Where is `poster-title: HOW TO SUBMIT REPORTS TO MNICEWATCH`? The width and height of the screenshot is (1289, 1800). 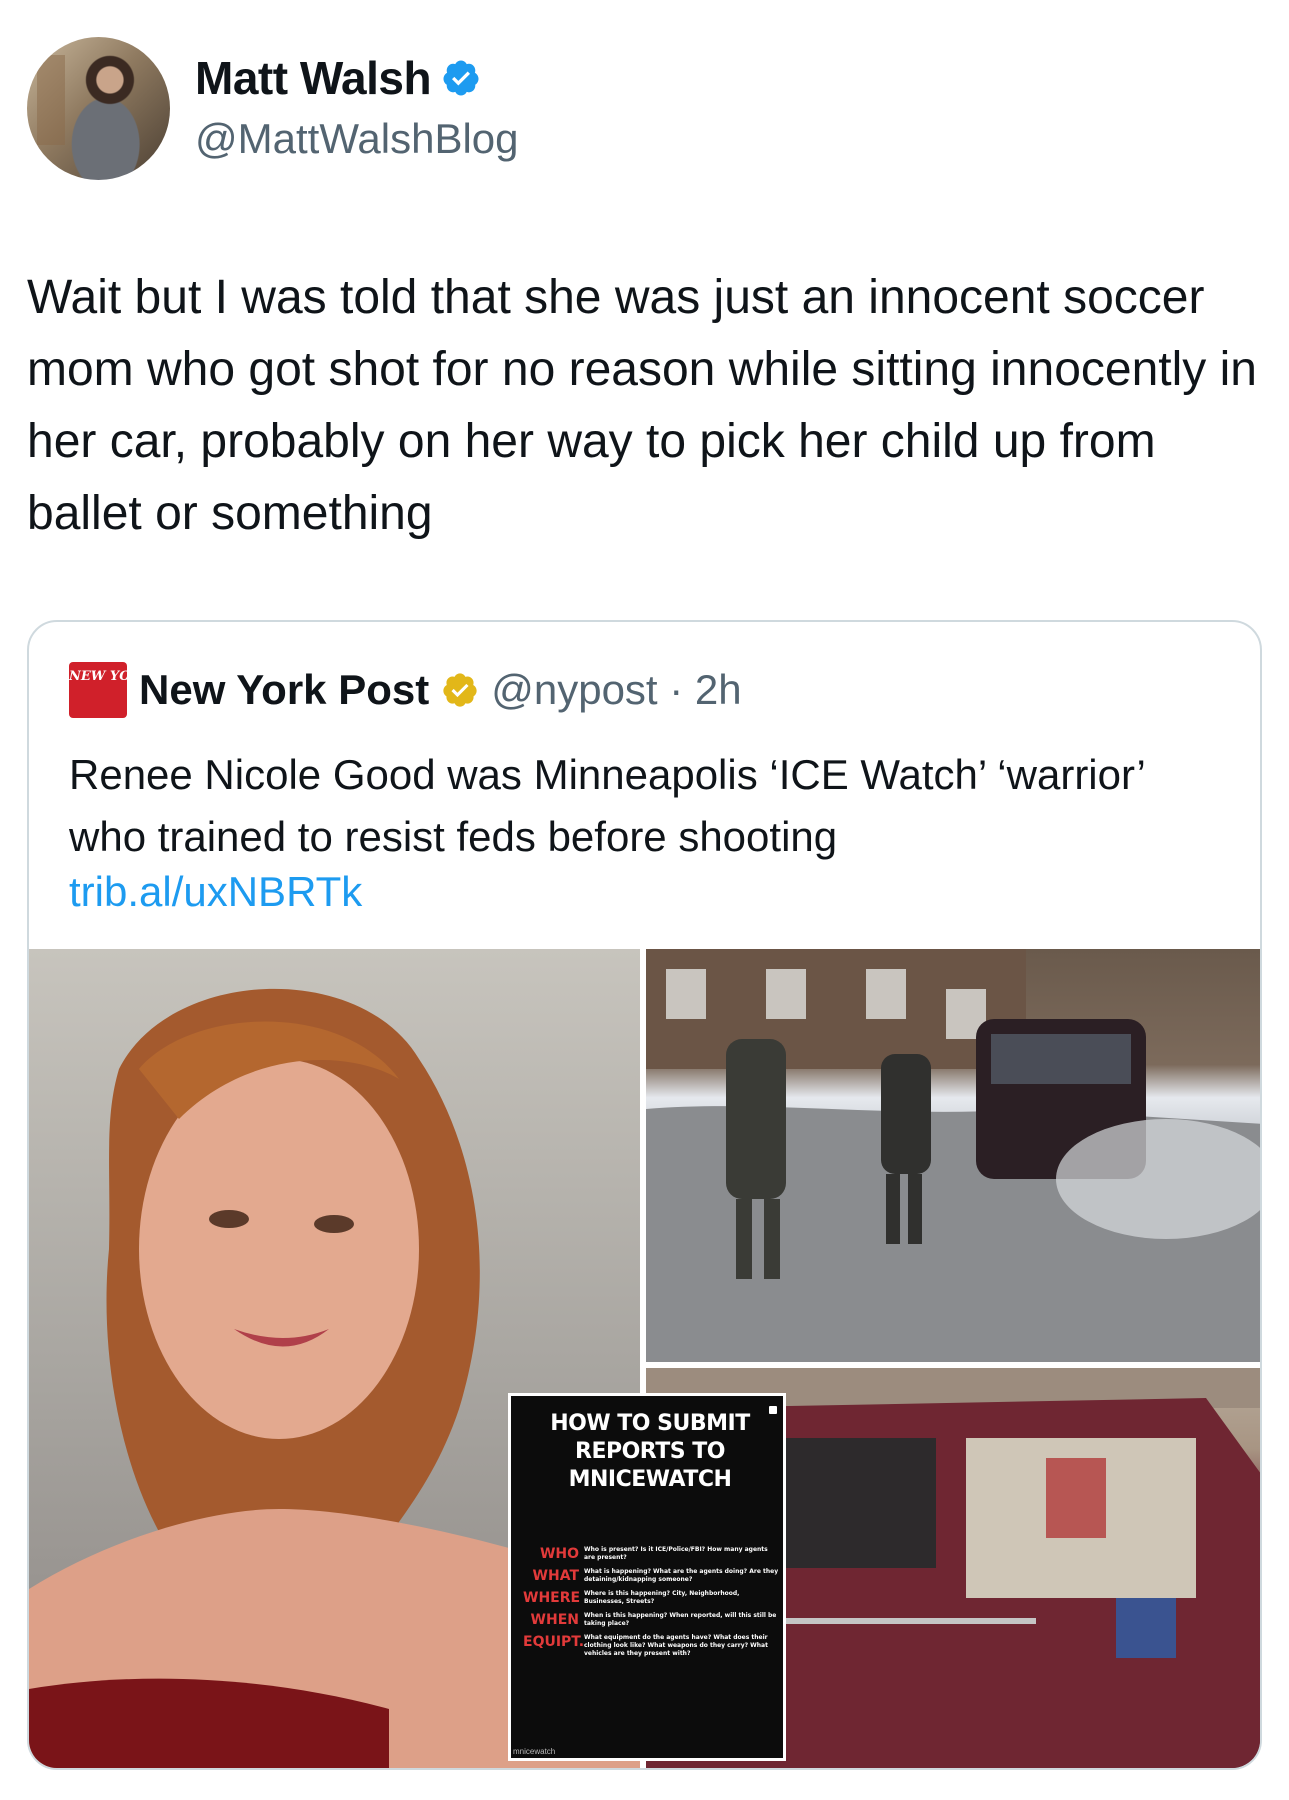 poster-title: HOW TO SUBMIT REPORTS TO MNICEWATCH is located at coordinates (650, 1451).